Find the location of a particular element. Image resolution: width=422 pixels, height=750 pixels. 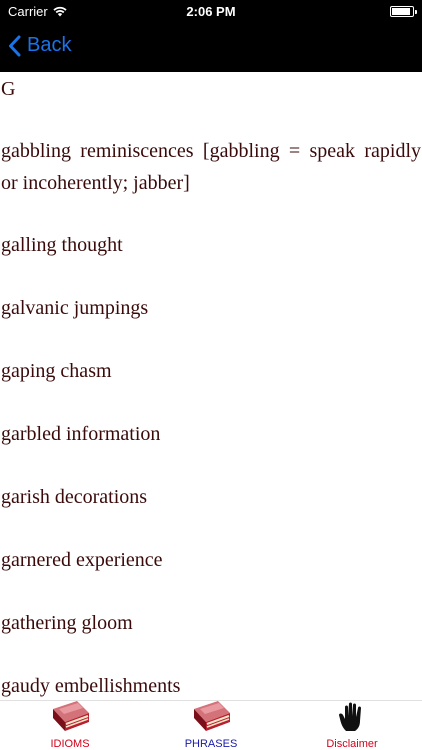

tab-idioms: IDIOMS is located at coordinates (70, 725).